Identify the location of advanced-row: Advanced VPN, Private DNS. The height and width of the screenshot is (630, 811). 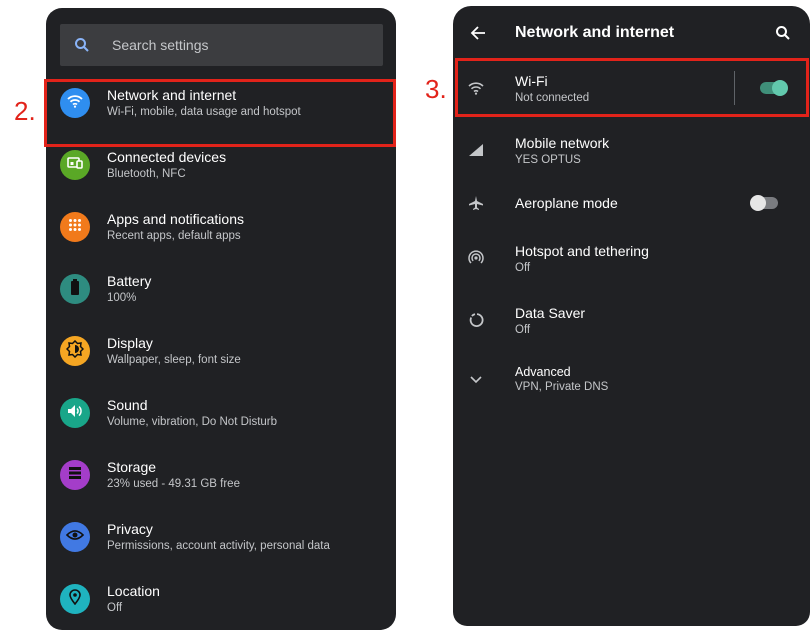
(631, 380).